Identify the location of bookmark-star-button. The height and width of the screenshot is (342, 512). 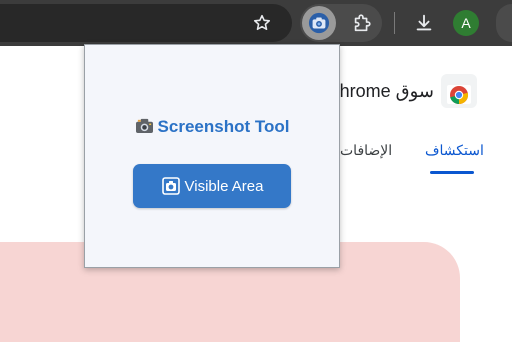
(262, 23).